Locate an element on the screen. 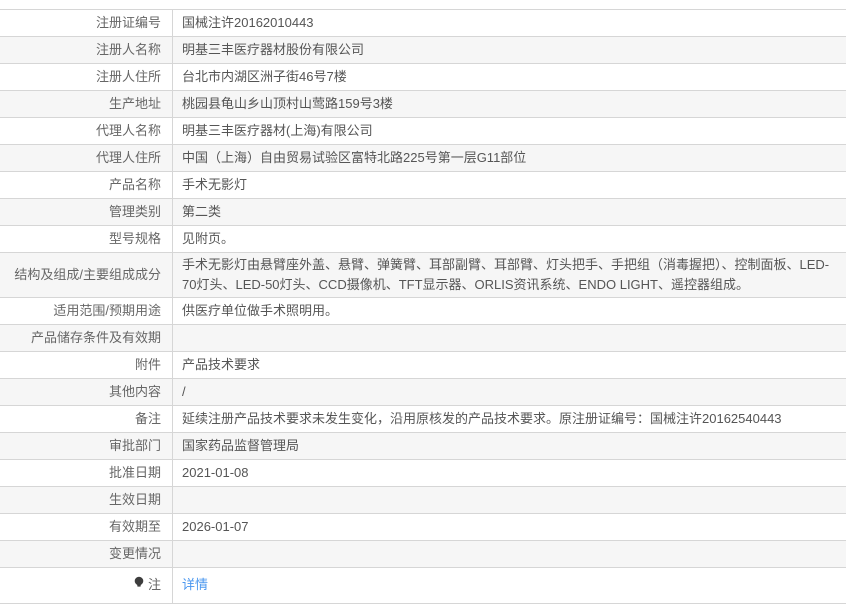 The width and height of the screenshot is (846, 613). field-value: 桃园县龟山乡山顶村山莺路159号3楼 is located at coordinates (509, 104).